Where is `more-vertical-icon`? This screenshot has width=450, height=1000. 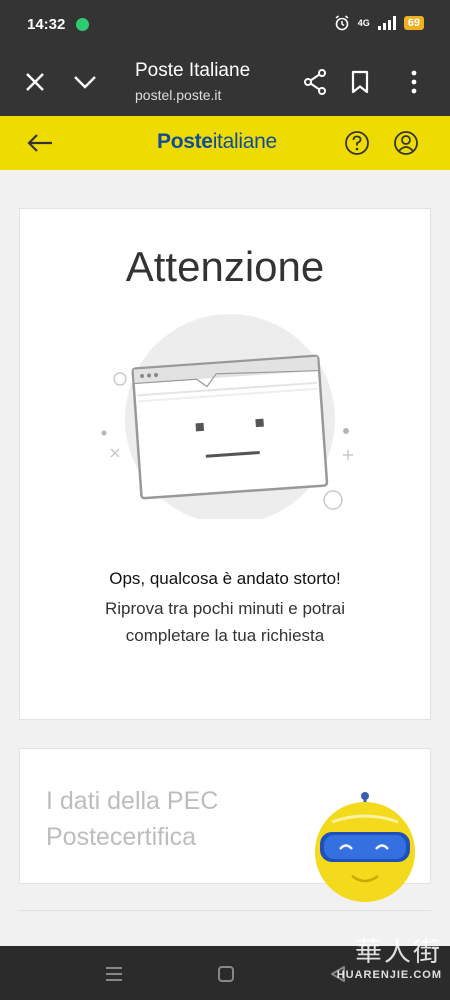
more-vertical-icon is located at coordinates (414, 82).